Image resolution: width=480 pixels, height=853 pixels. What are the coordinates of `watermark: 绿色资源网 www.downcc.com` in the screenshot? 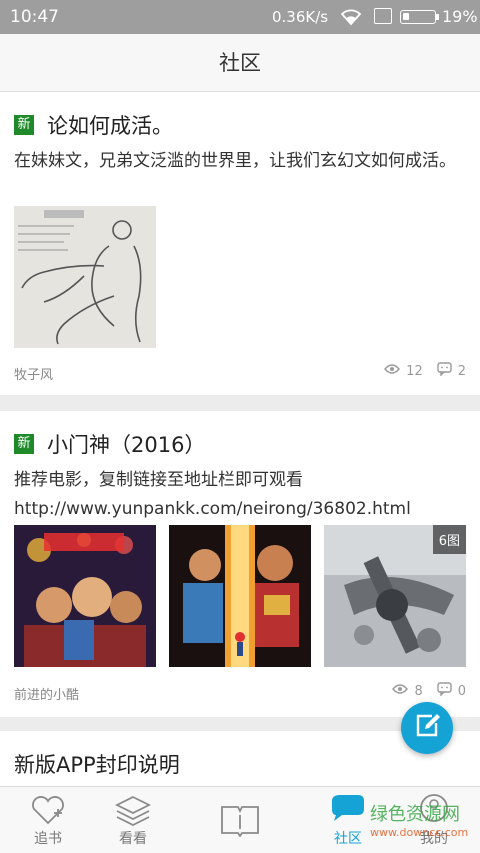 It's located at (425, 819).